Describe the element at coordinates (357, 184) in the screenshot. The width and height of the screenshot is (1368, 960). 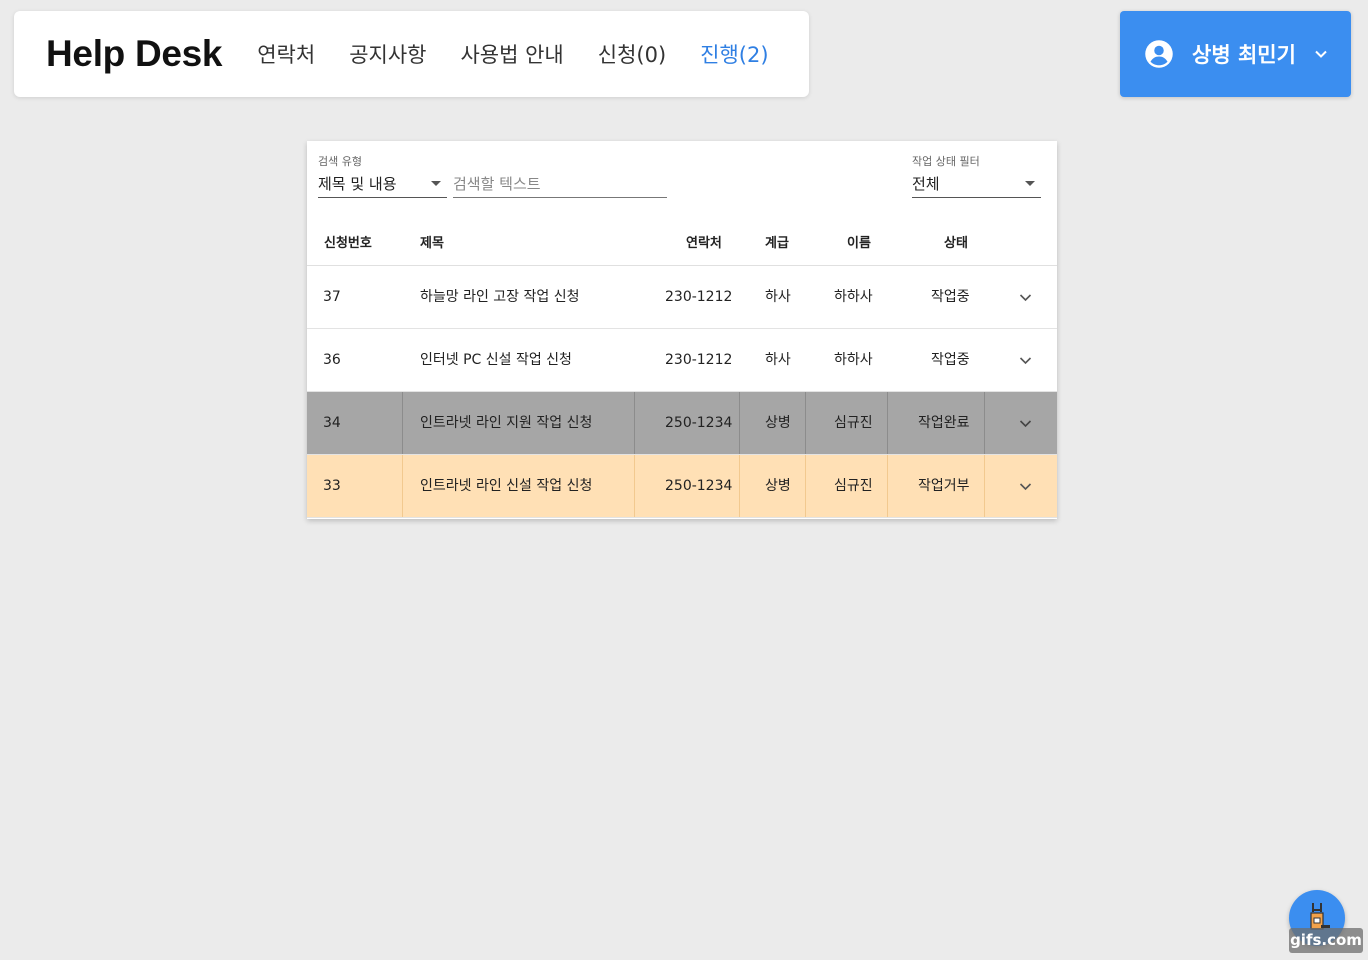
I see `search-type-value: 제목 및 내용` at that location.